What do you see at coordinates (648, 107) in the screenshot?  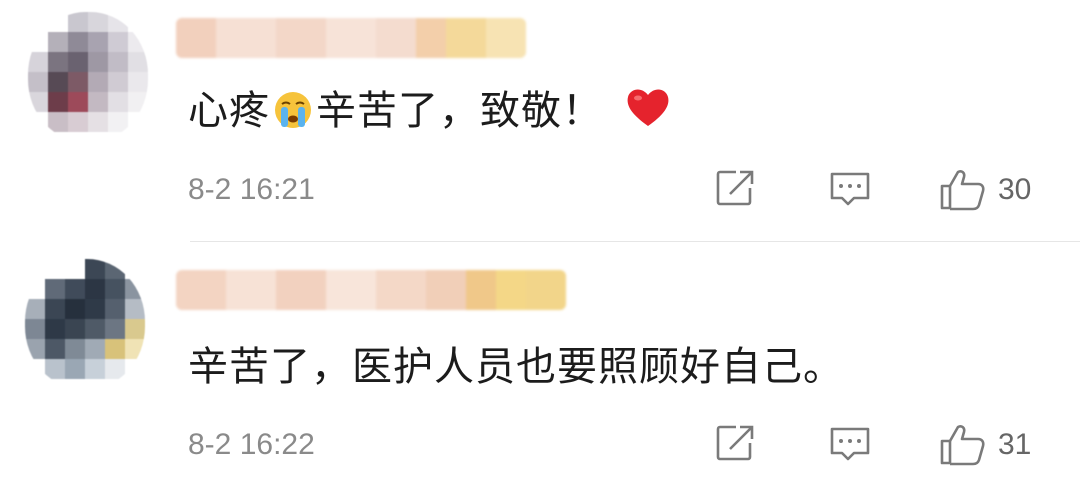 I see `red-heart-icon` at bounding box center [648, 107].